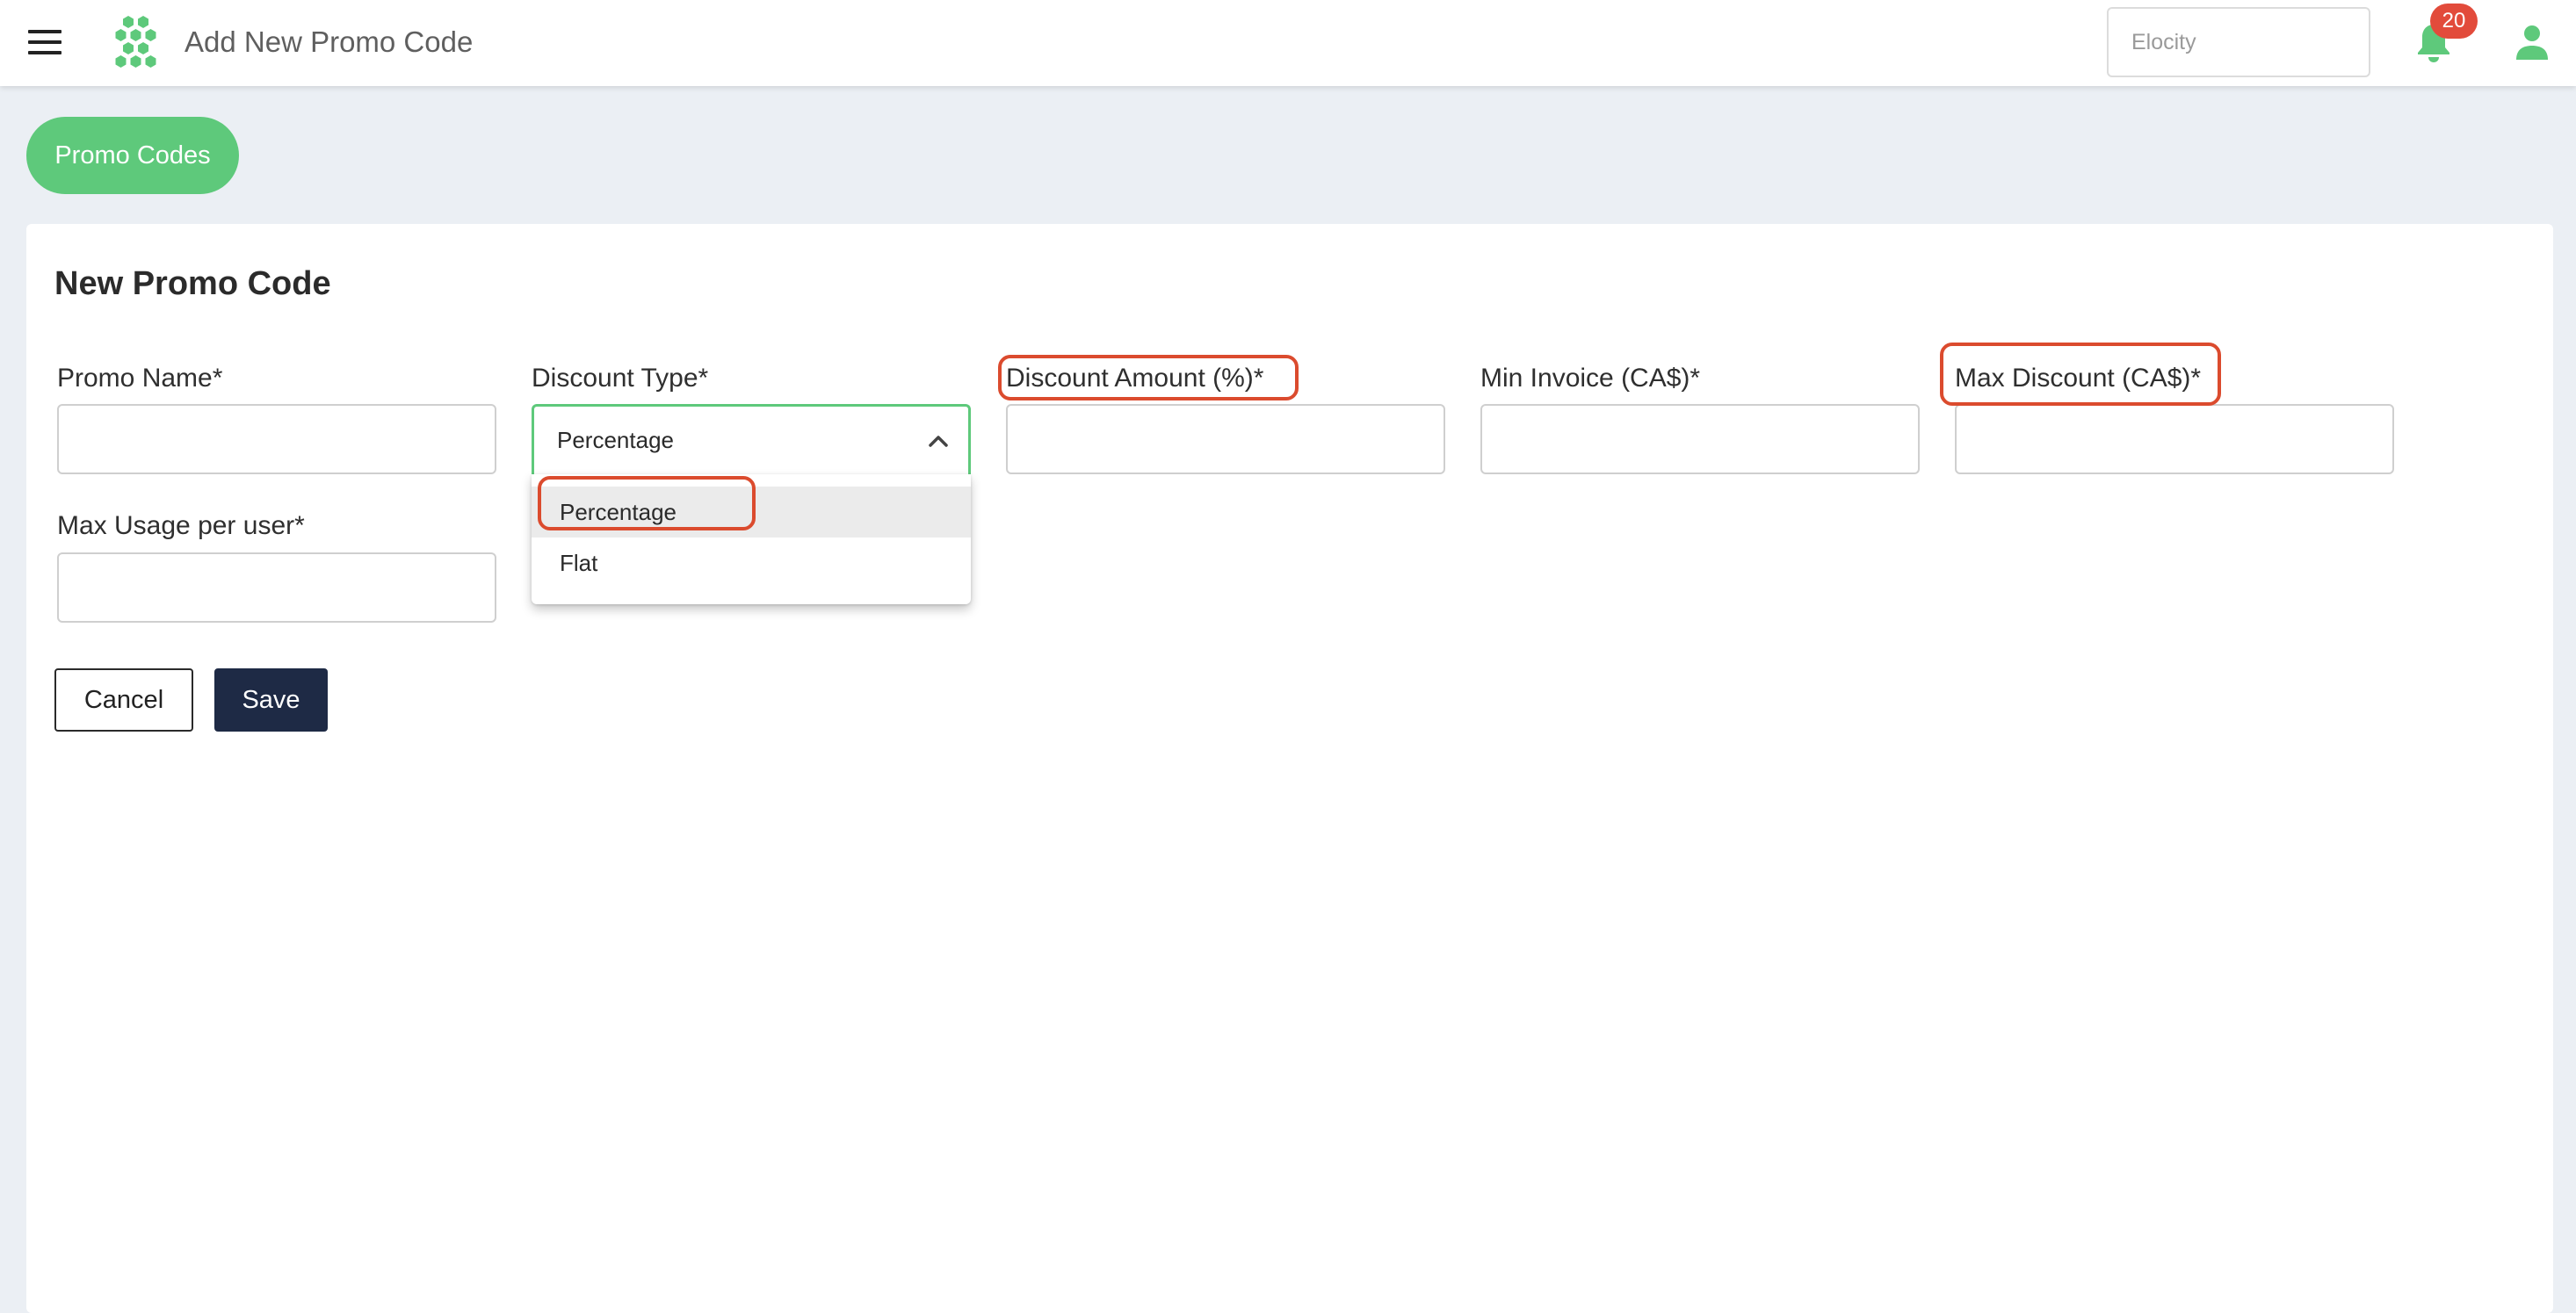 The height and width of the screenshot is (1313, 2576). Describe the element at coordinates (938, 441) in the screenshot. I see `chevron-up-icon` at that location.